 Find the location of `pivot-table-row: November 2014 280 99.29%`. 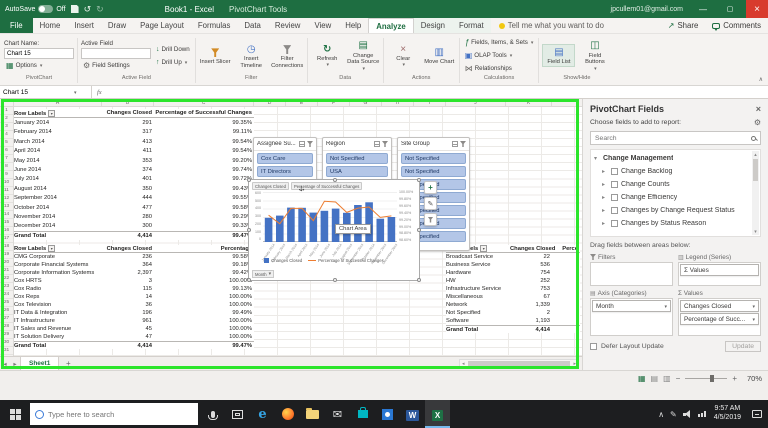

pivot-table-row: November 2014 280 99.29% is located at coordinates (134, 216).